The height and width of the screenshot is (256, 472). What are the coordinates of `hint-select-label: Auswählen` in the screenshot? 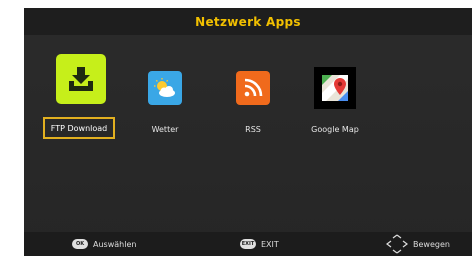 It's located at (115, 244).